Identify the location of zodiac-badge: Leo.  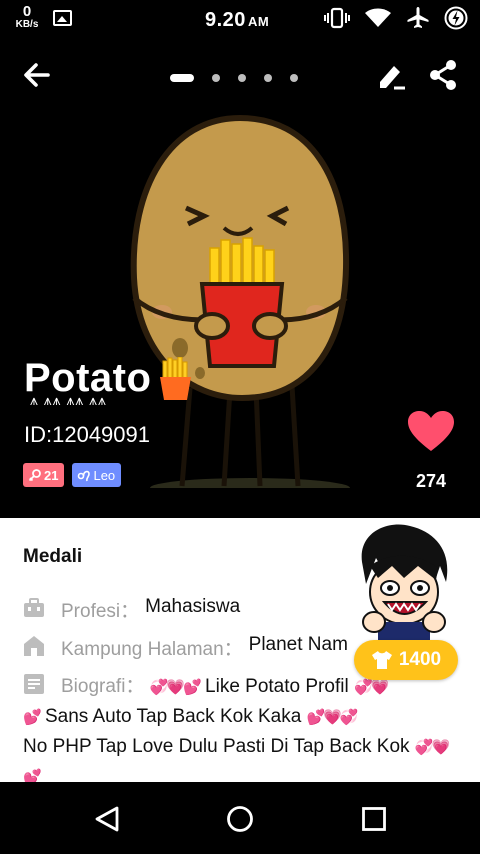
(97, 475).